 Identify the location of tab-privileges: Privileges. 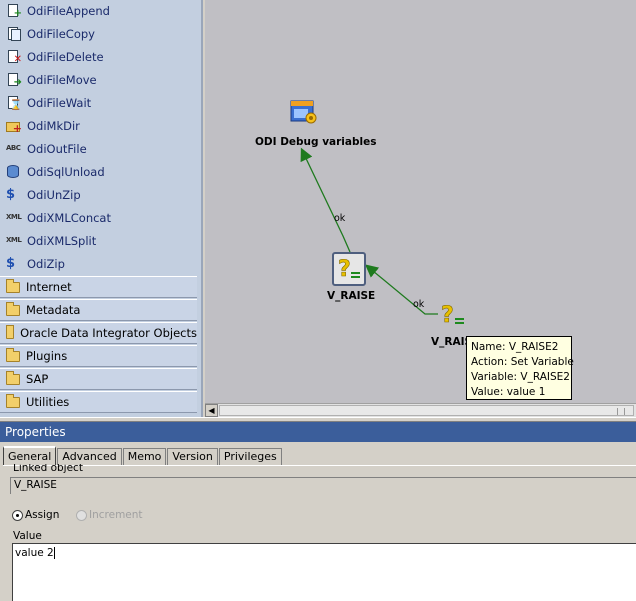
(250, 457).